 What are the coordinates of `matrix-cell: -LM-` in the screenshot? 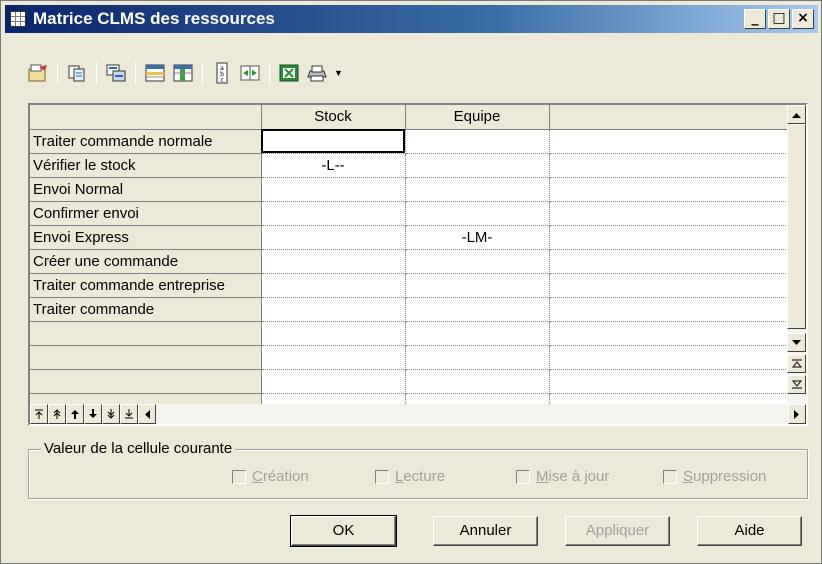 It's located at (477, 237).